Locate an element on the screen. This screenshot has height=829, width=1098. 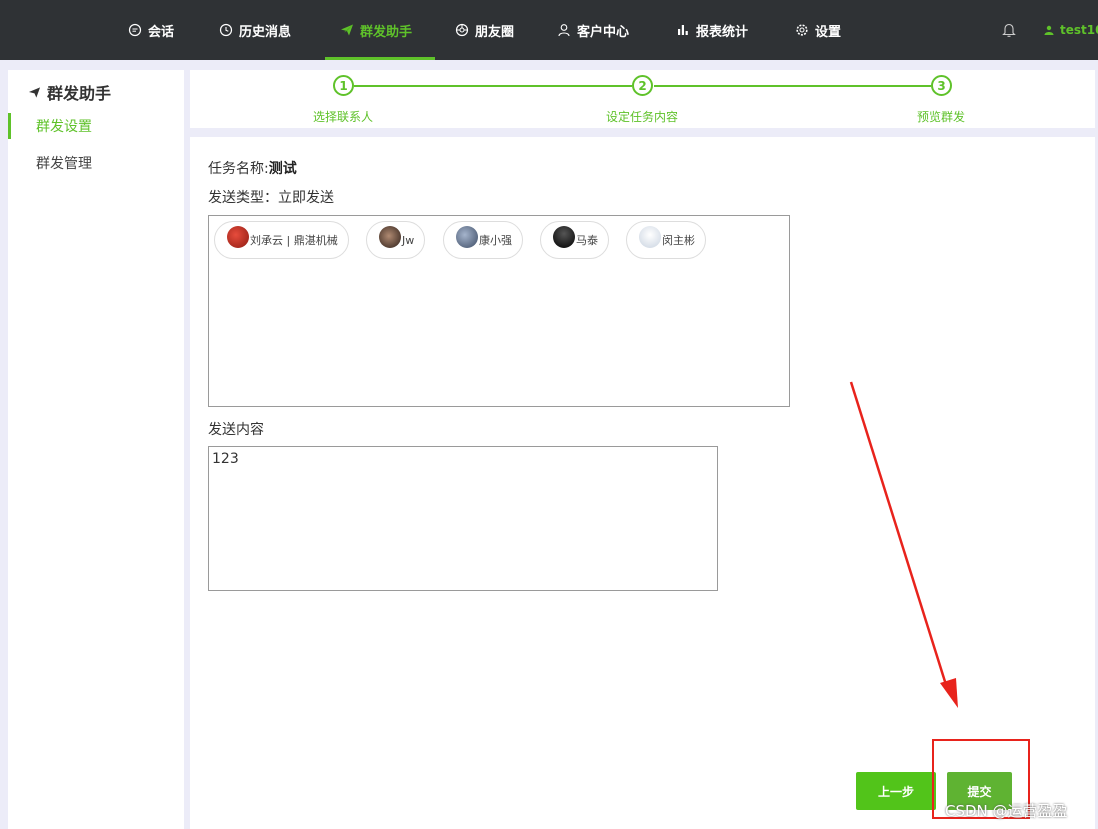
contact-chip: 康小强 is located at coordinates (483, 240).